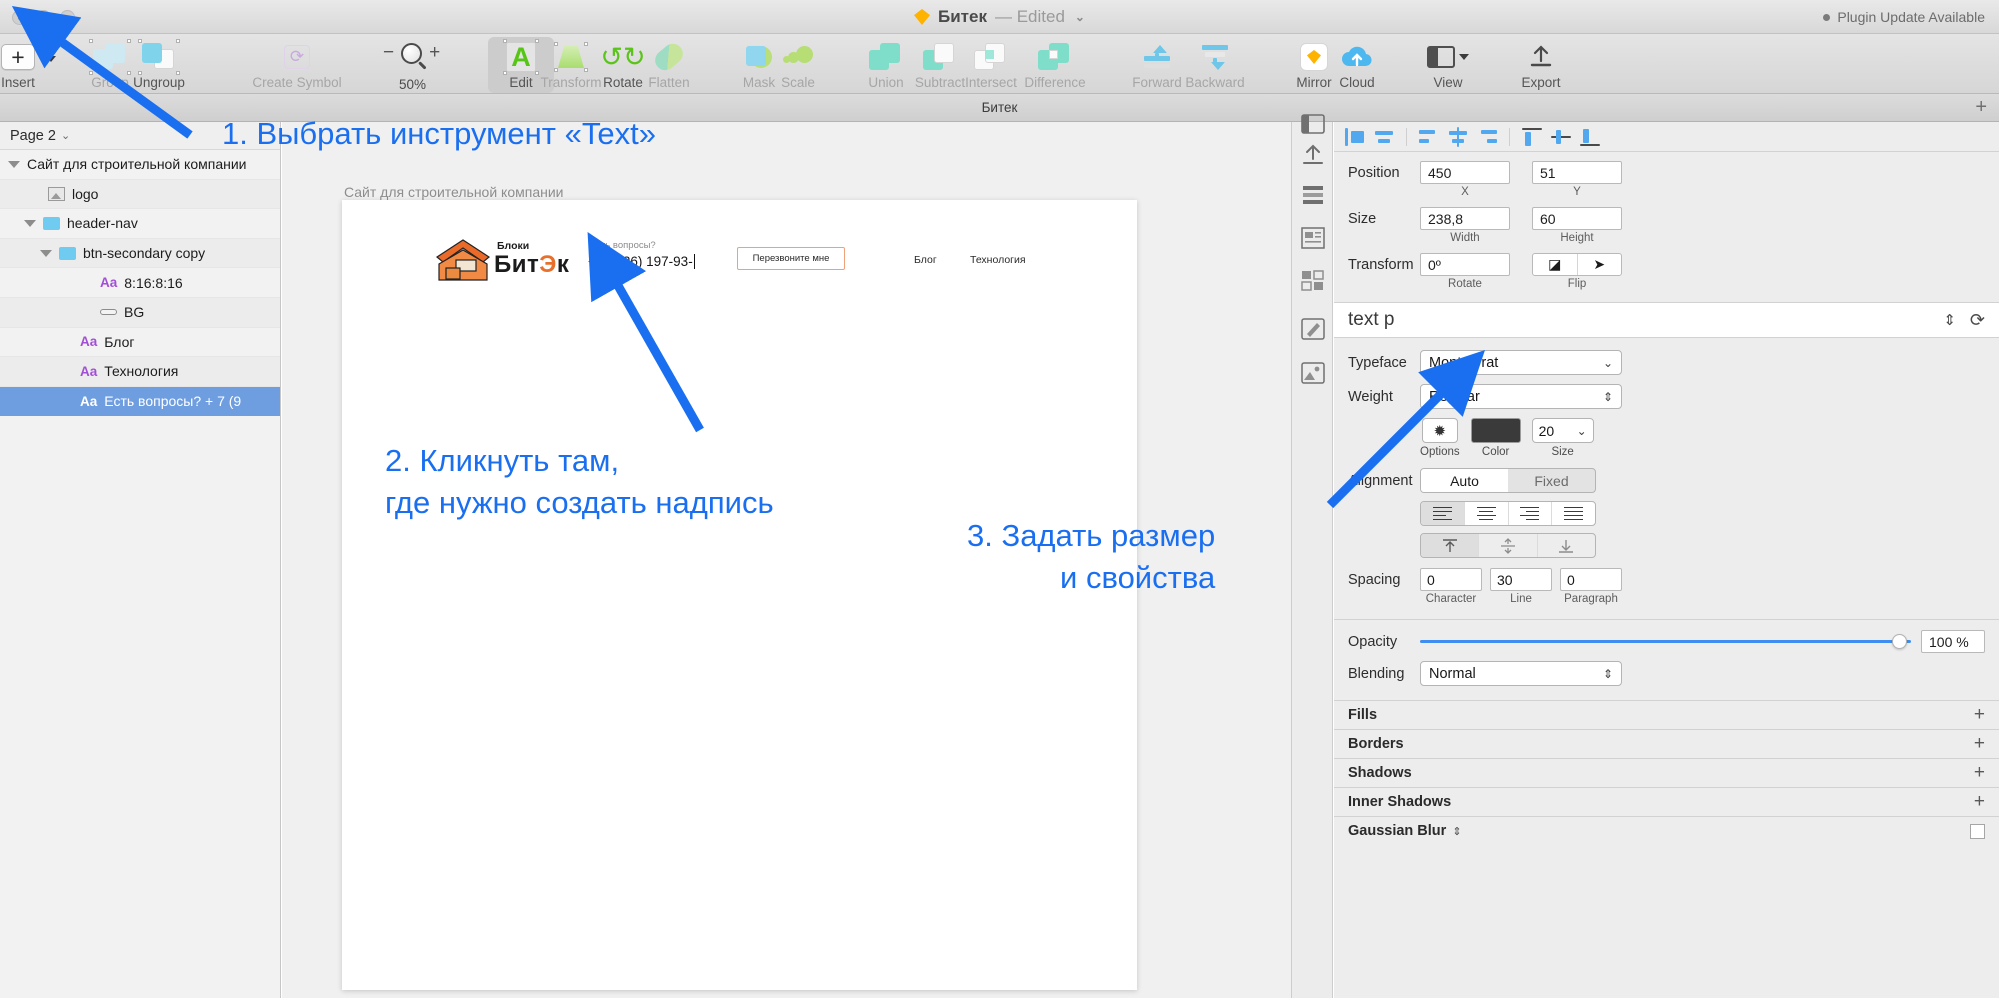  Describe the element at coordinates (412, 53) in the screenshot. I see `zoom-icon` at that location.